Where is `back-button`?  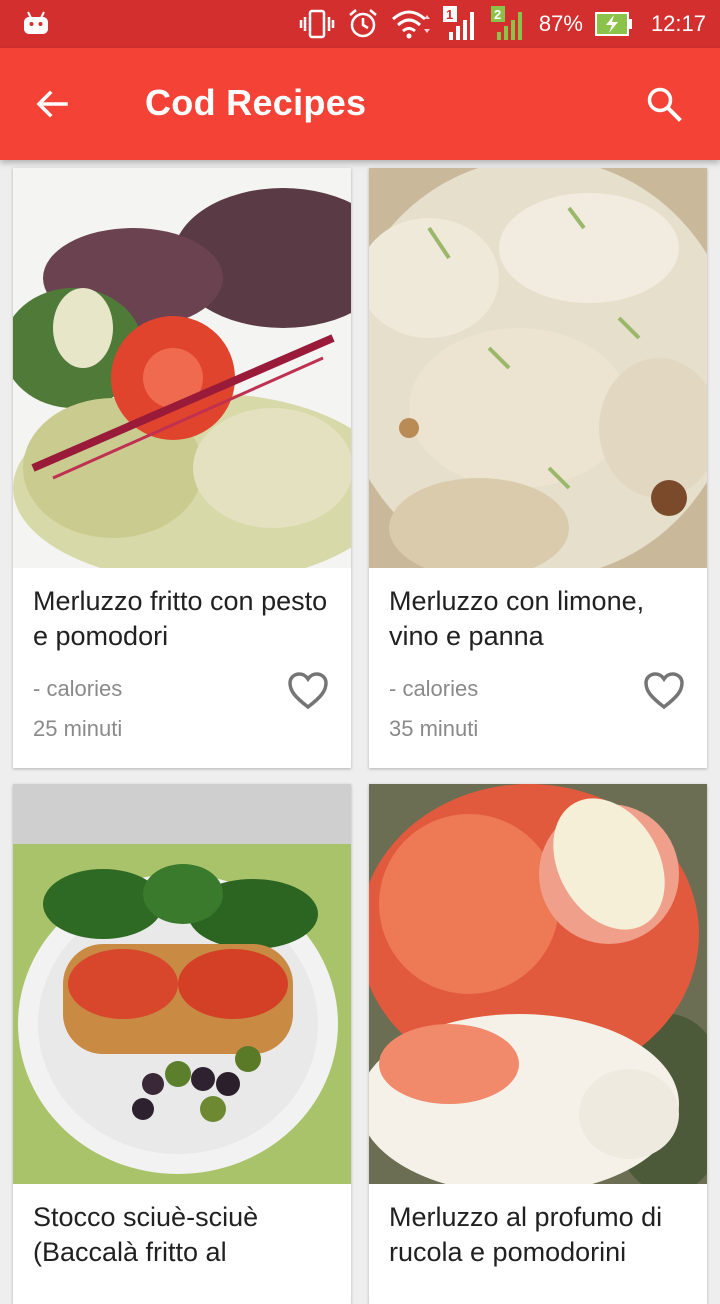 back-button is located at coordinates (52, 104).